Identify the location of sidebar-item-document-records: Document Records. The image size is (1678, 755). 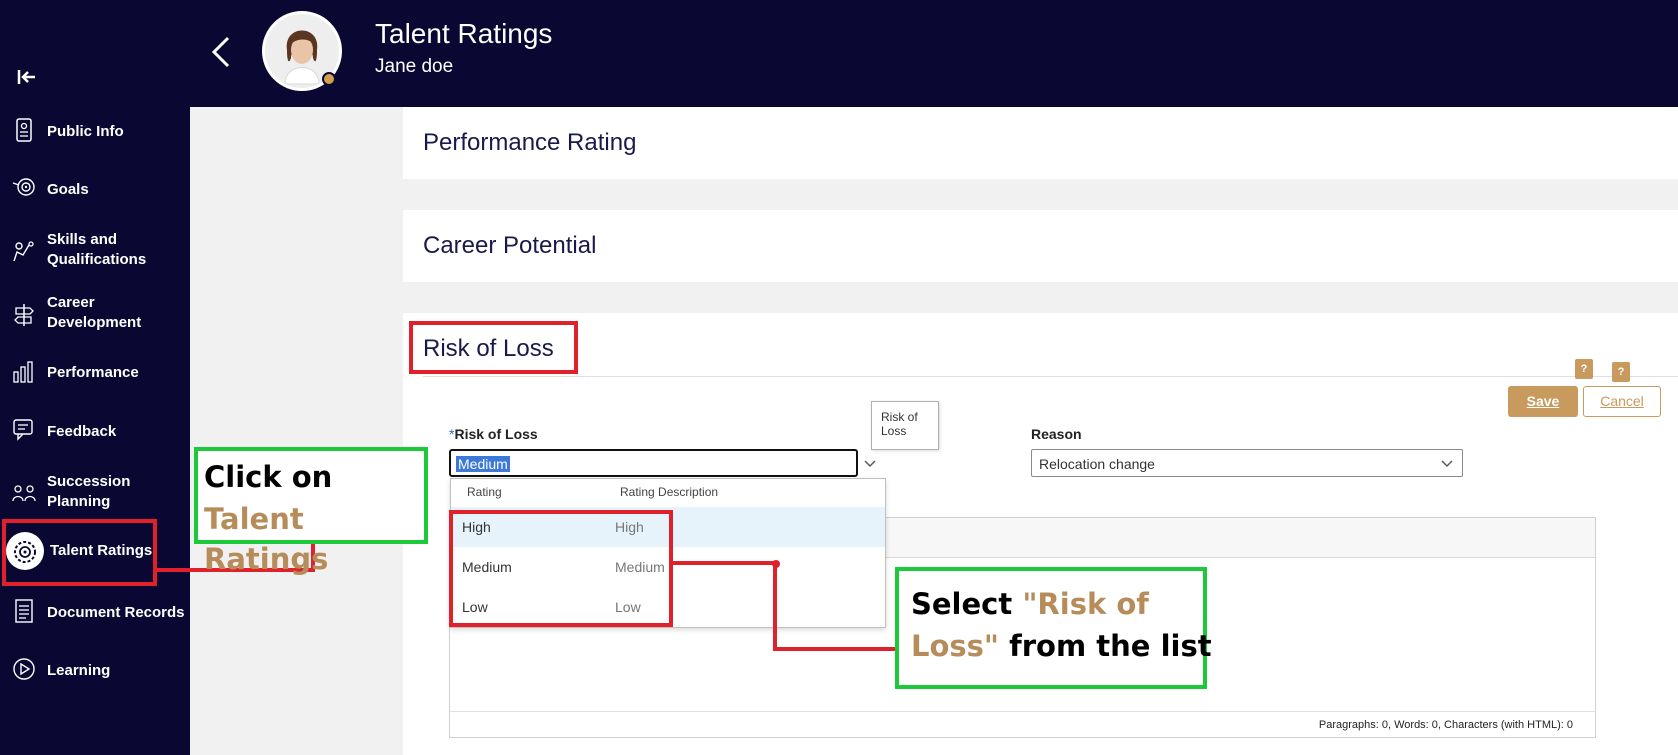
(95, 613).